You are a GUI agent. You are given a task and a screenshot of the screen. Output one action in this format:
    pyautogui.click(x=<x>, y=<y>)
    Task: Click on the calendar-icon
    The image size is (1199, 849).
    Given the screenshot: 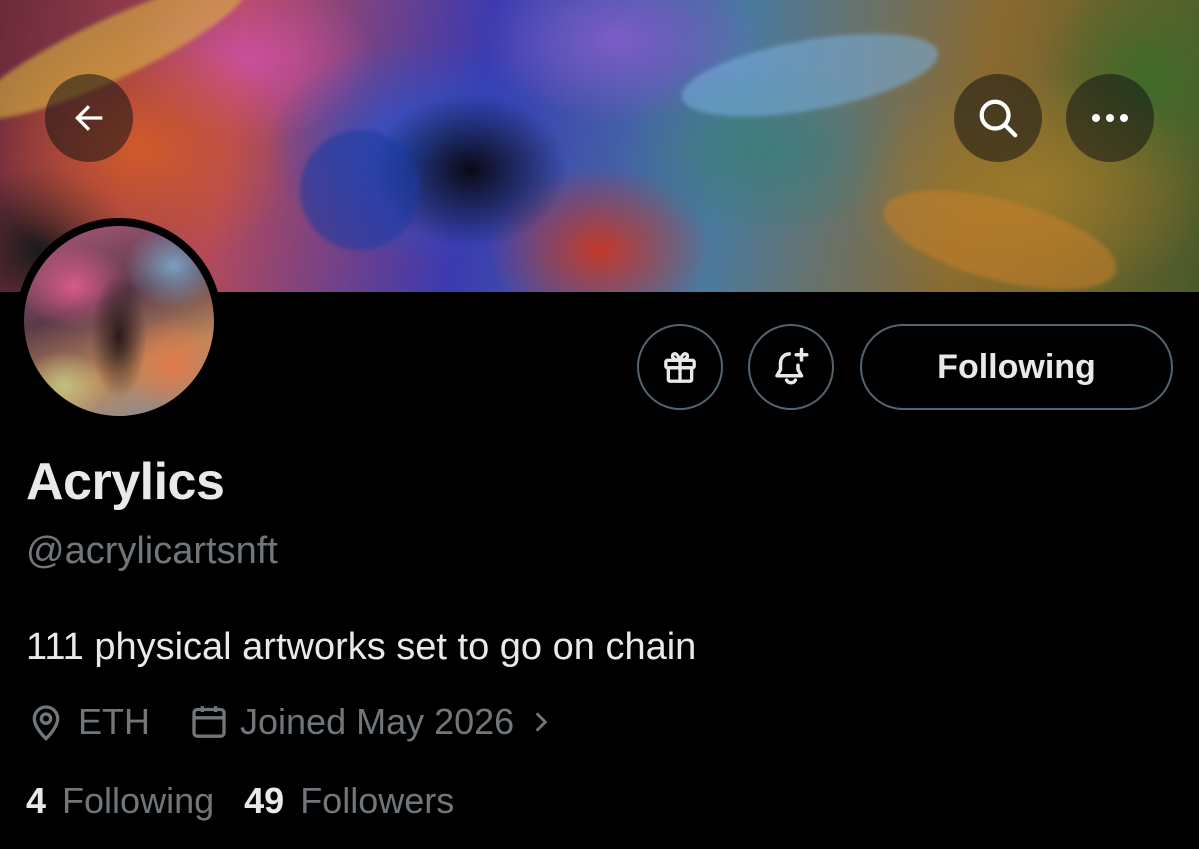 What is the action you would take?
    pyautogui.click(x=209, y=722)
    